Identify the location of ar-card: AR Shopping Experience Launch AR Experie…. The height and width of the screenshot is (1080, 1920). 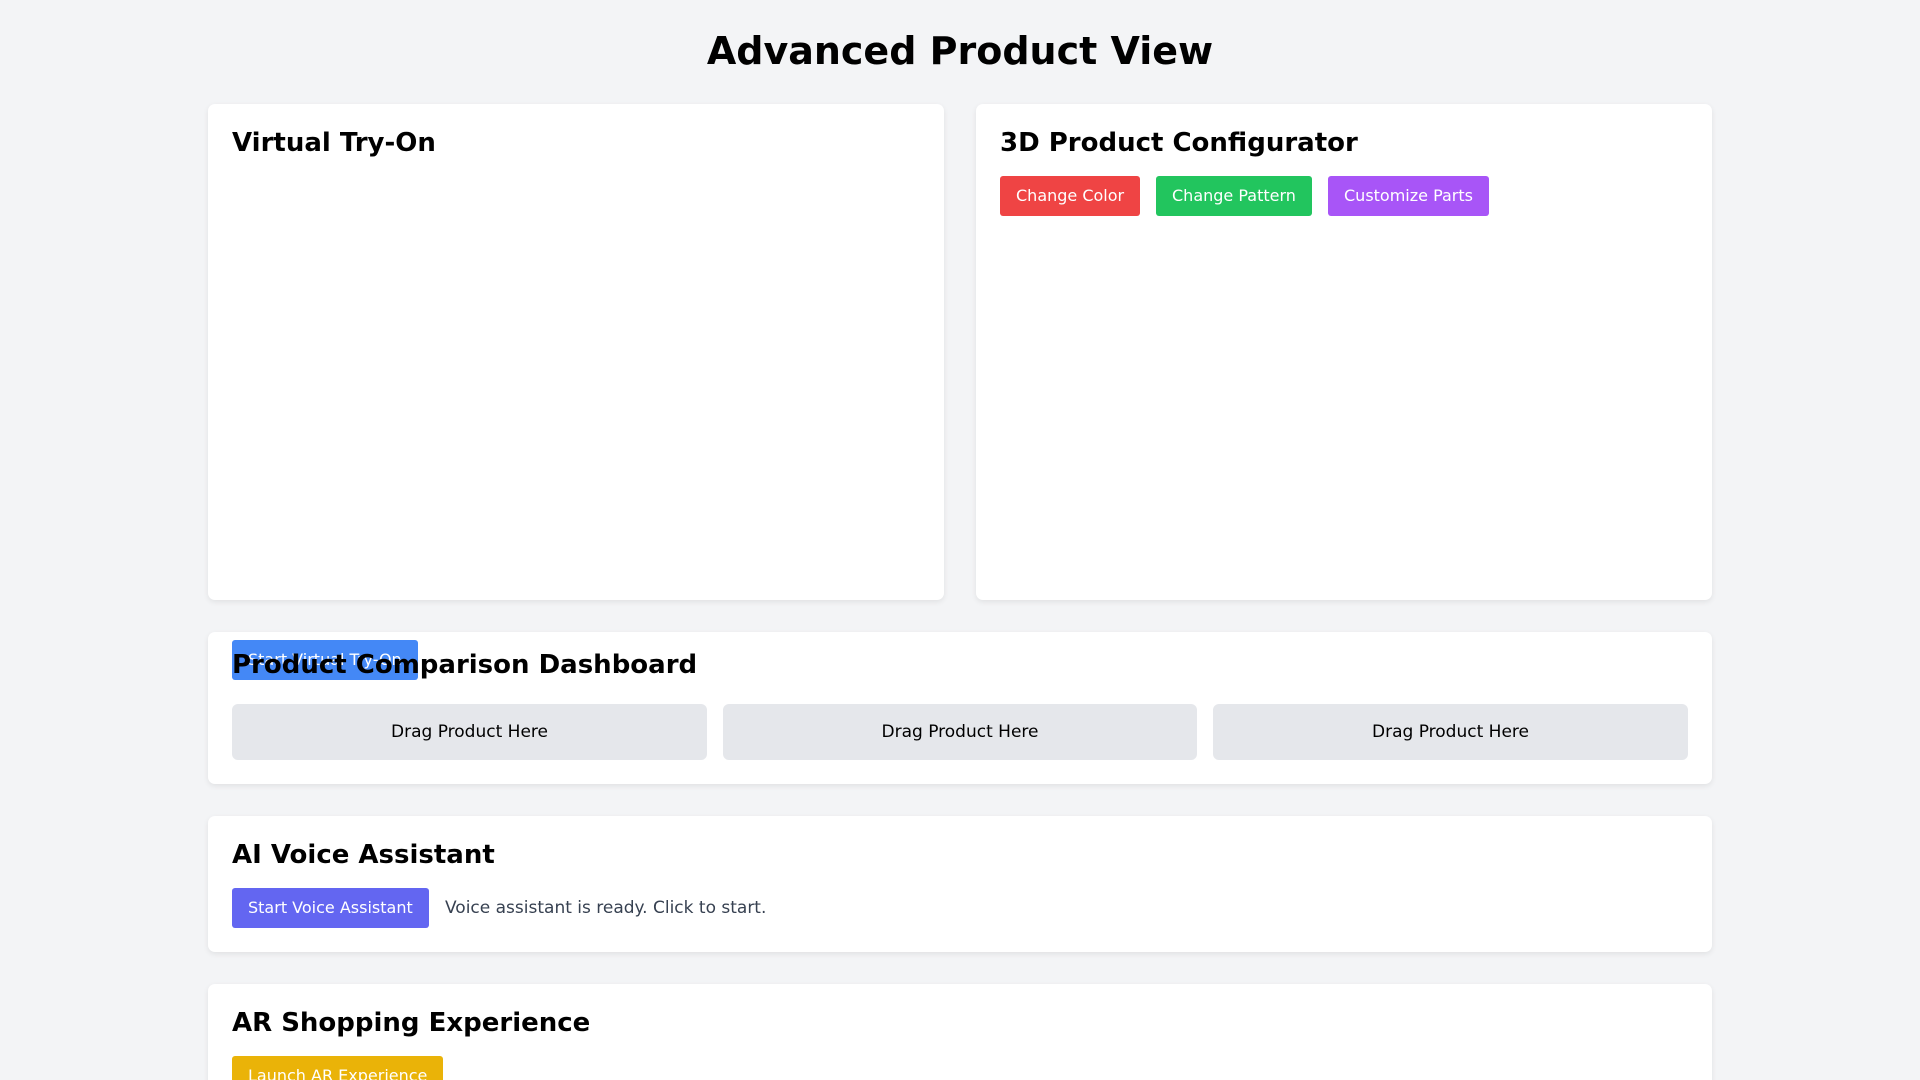
(960, 1032).